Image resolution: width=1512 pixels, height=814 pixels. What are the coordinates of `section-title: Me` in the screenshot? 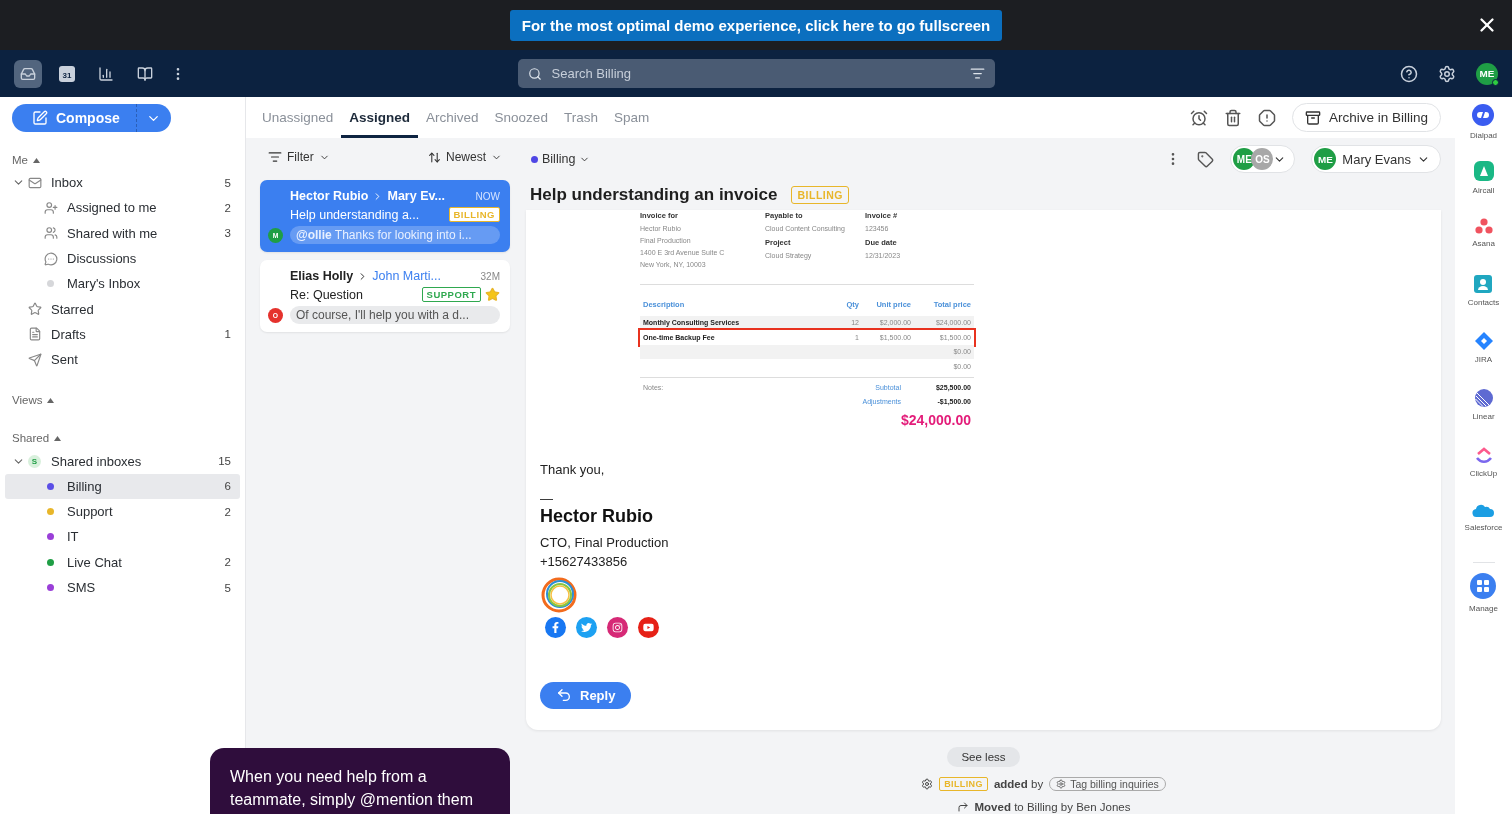 It's located at (20, 160).